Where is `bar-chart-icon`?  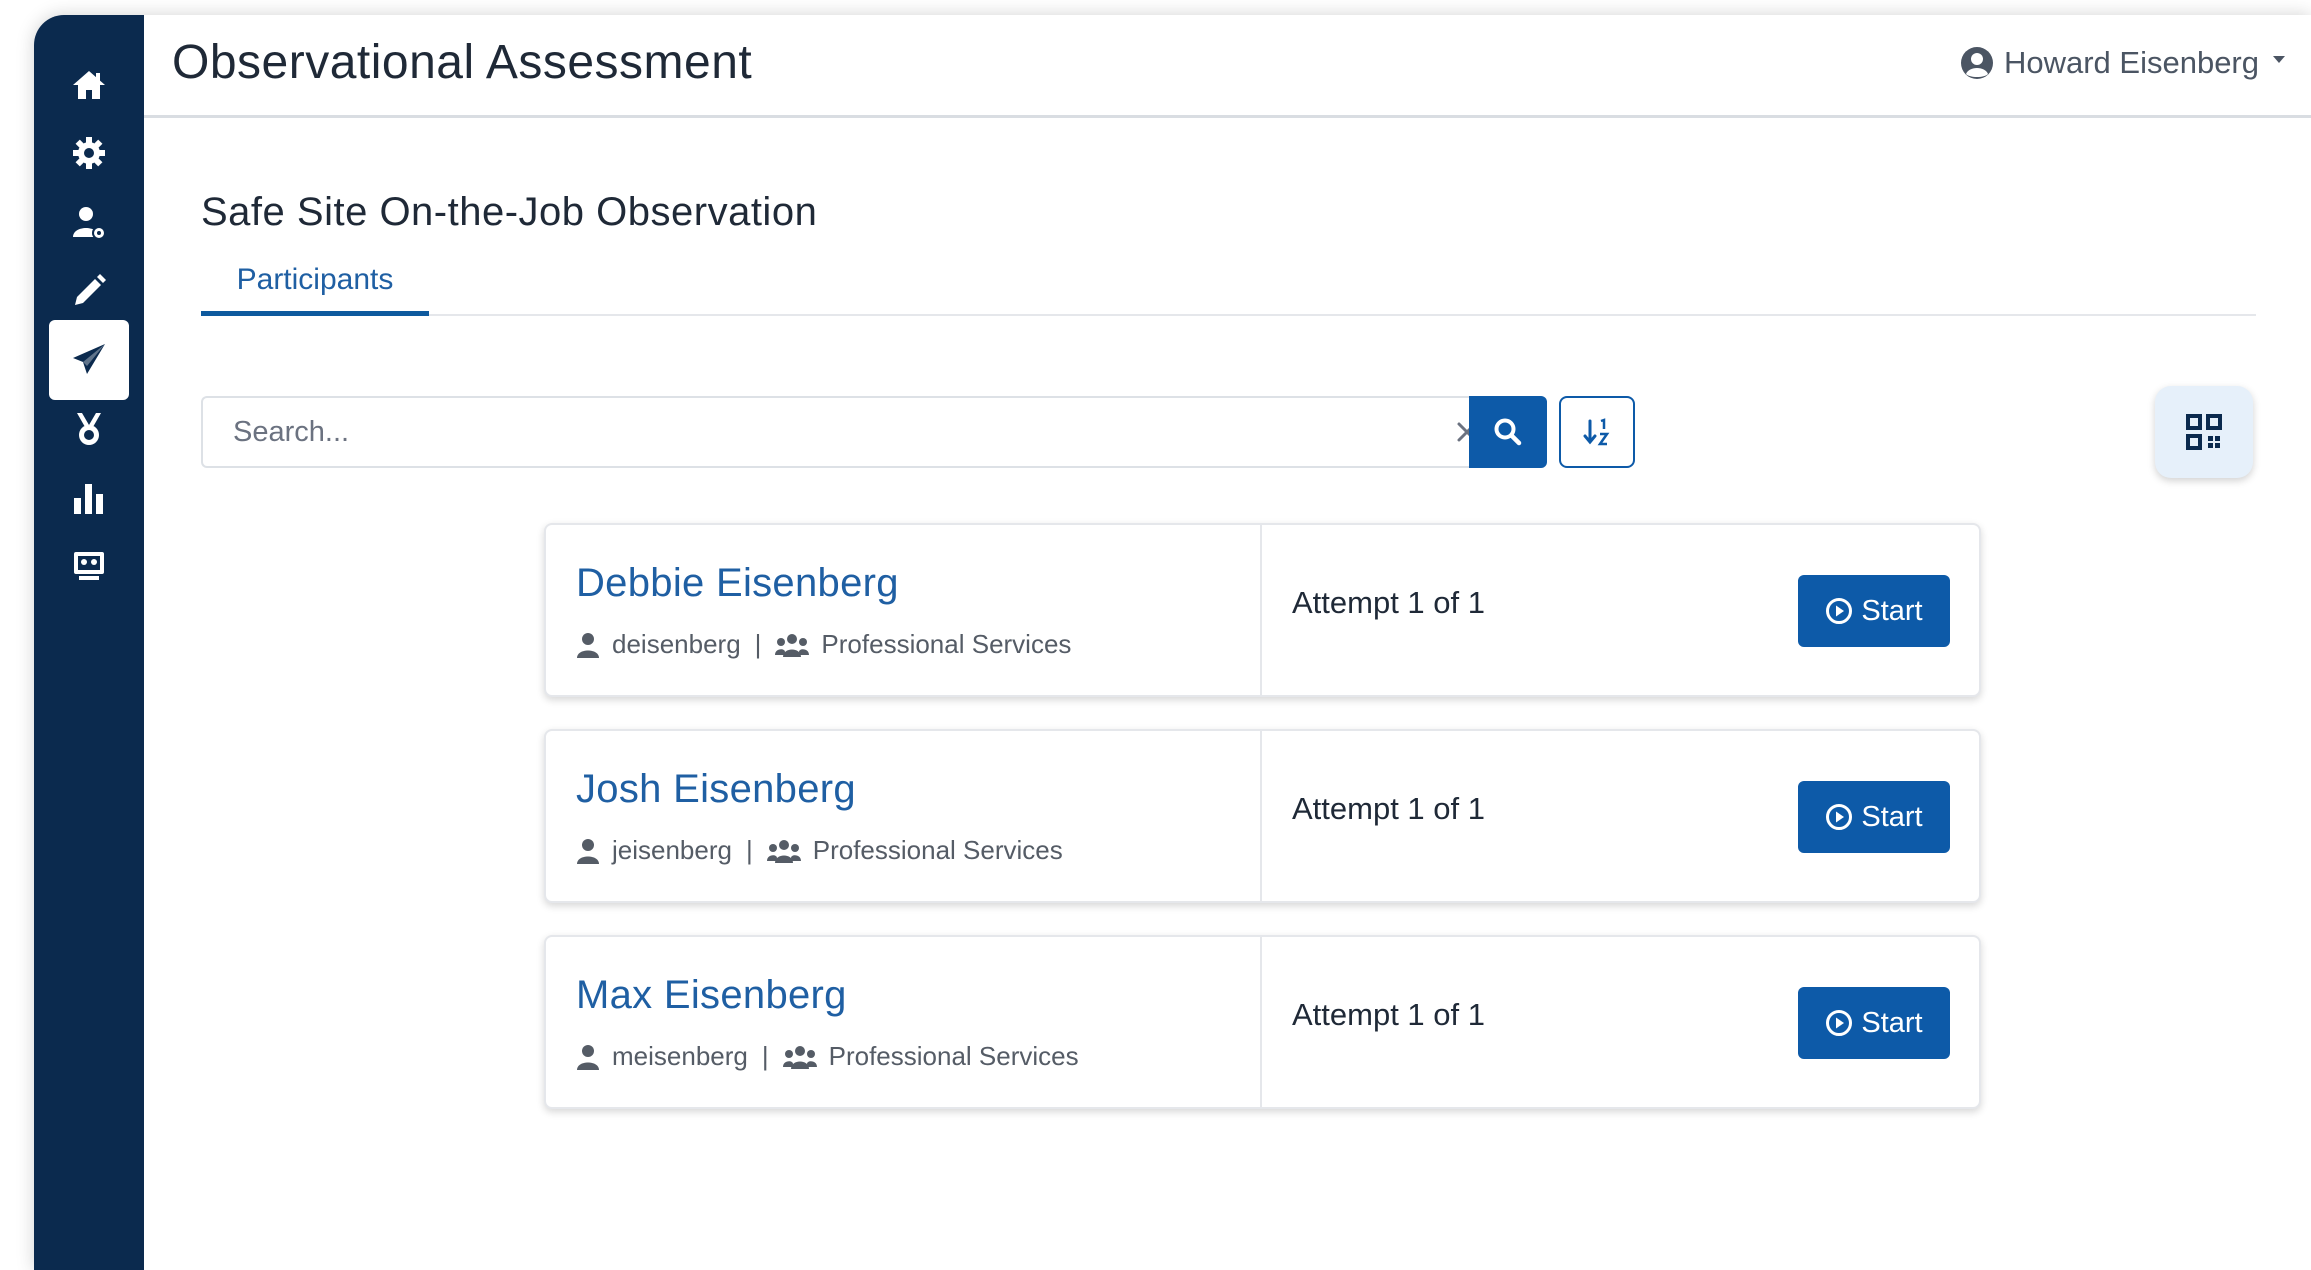 bar-chart-icon is located at coordinates (88, 499).